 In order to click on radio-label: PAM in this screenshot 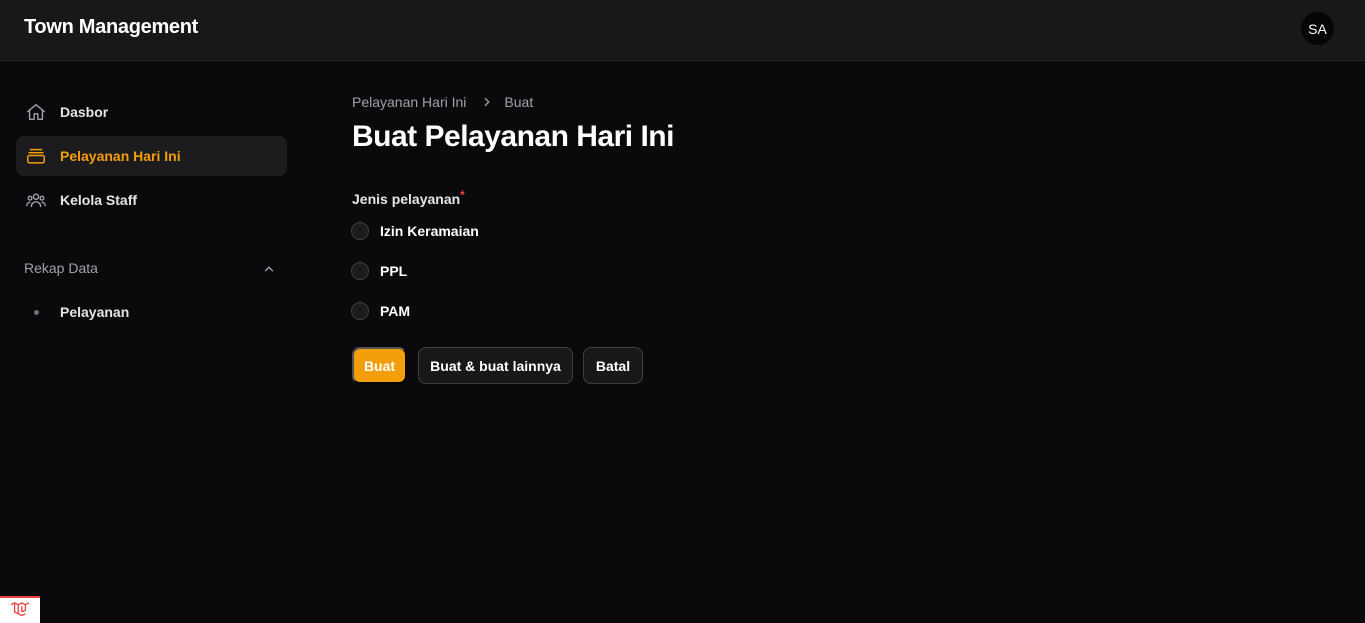, I will do `click(395, 311)`.